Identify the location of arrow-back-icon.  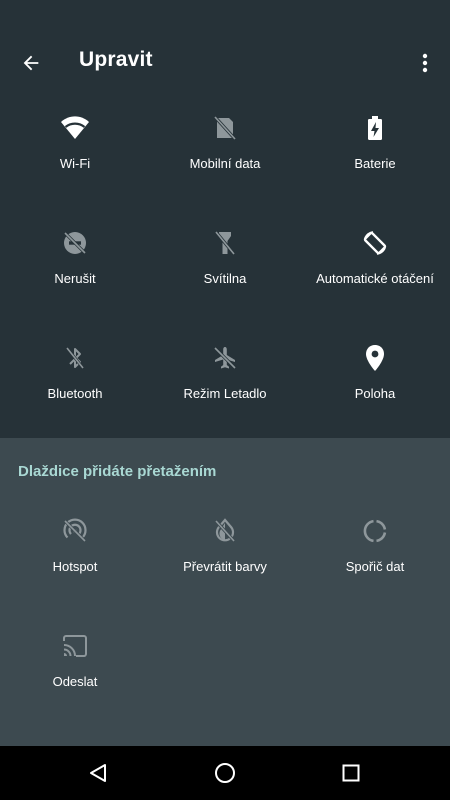
(31, 63).